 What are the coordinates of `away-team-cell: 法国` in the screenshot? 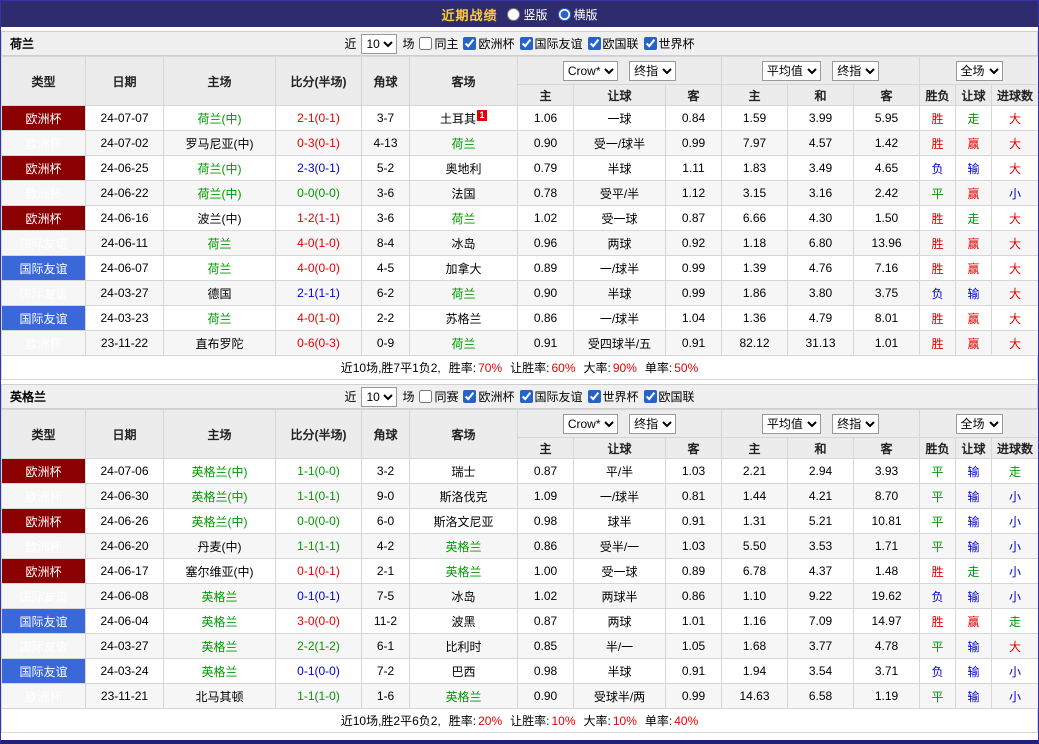 It's located at (463, 193).